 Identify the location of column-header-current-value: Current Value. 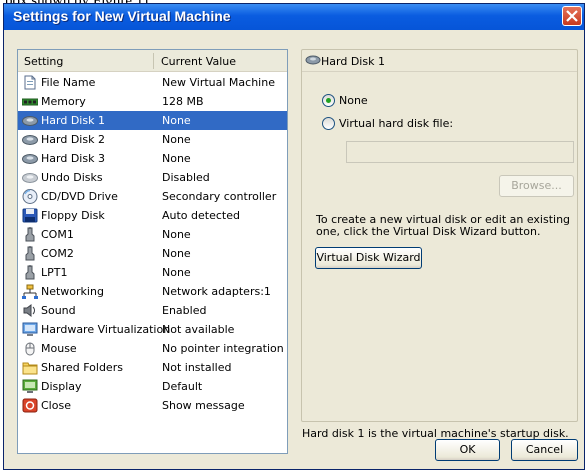
(198, 61).